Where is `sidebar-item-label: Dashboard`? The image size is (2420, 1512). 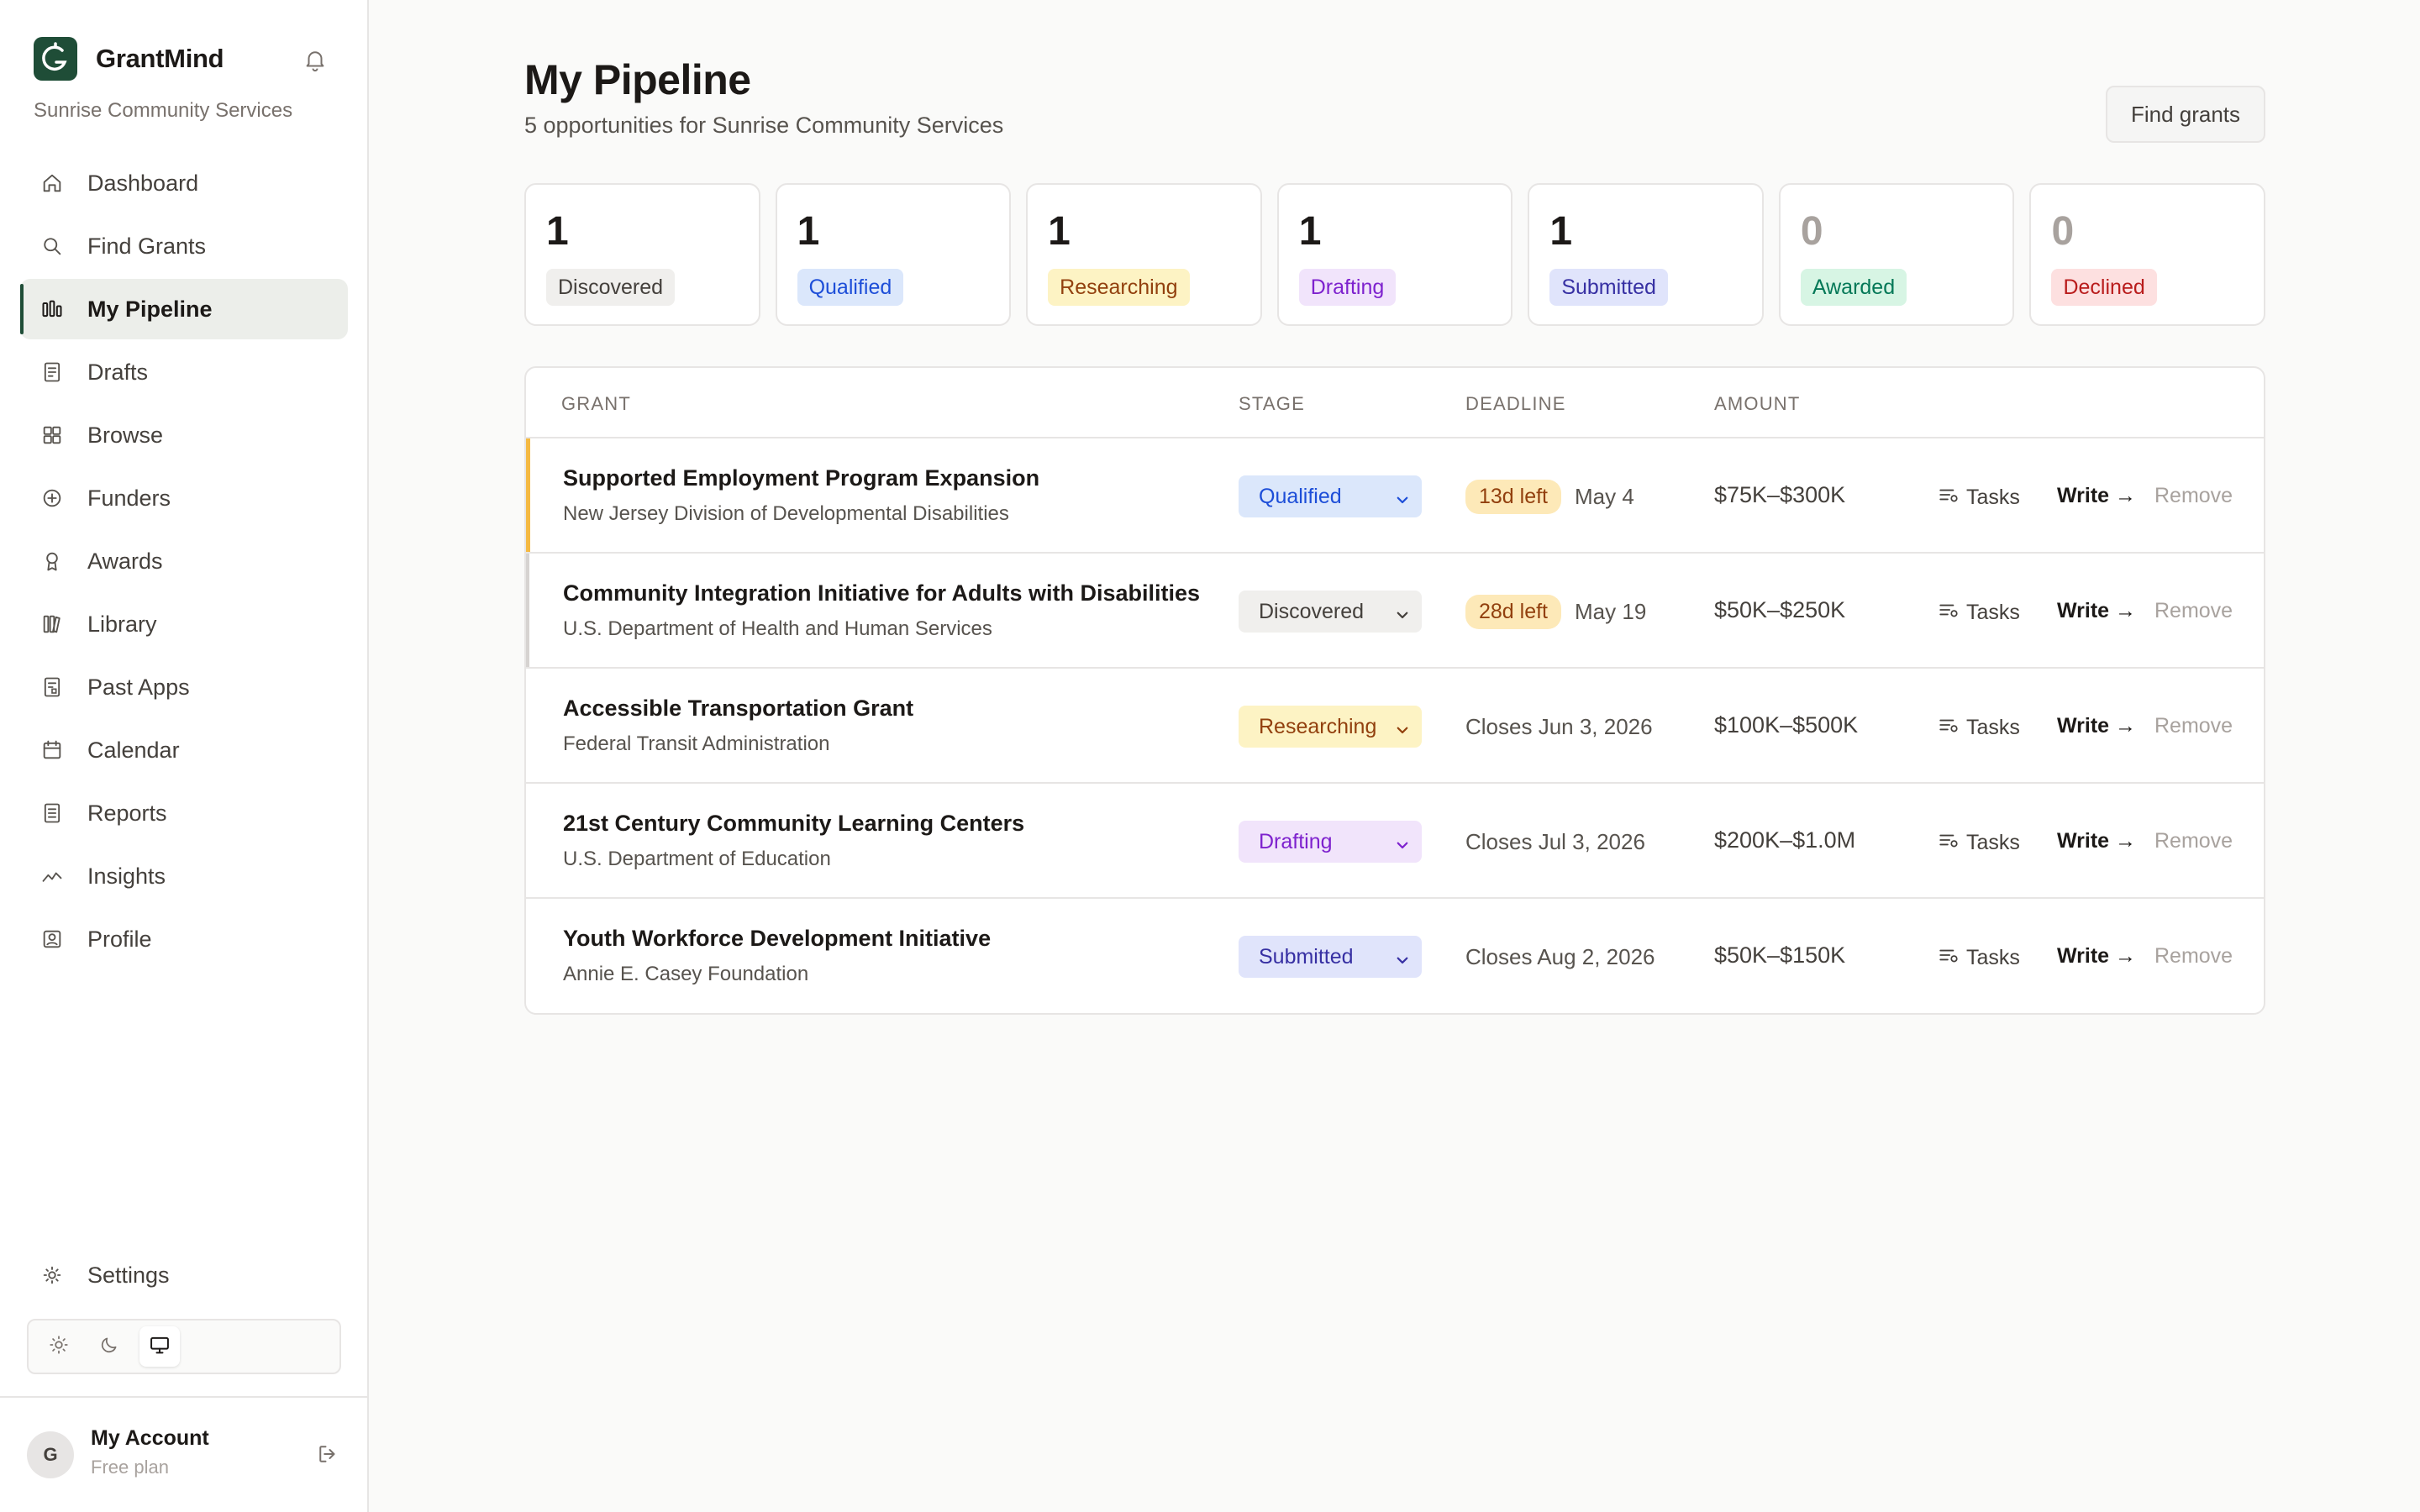 sidebar-item-label: Dashboard is located at coordinates (143, 183).